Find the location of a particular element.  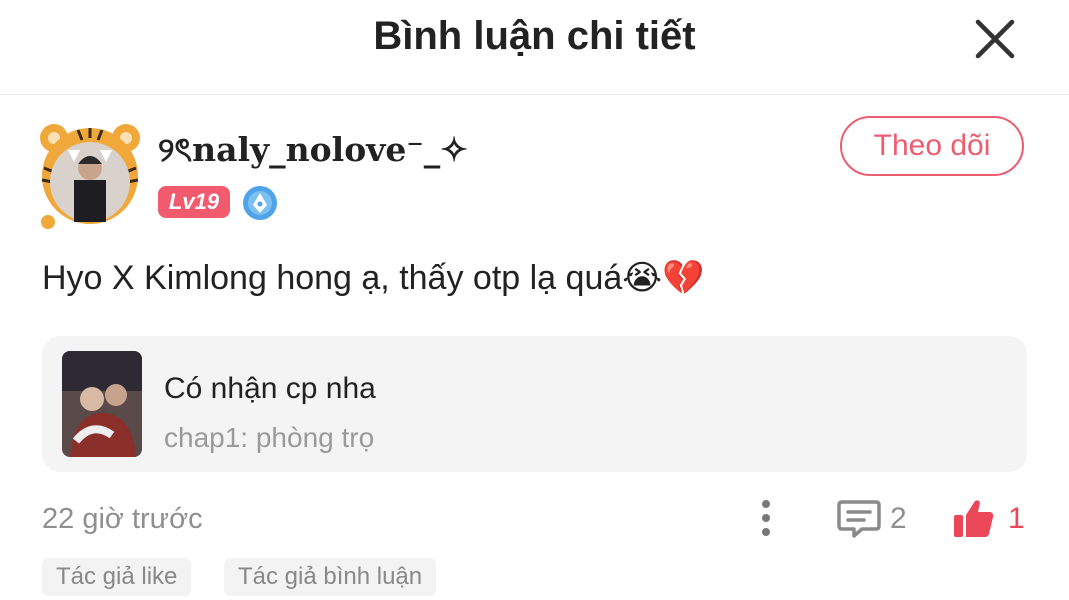

author-commented-tag: Tác giả bình luận is located at coordinates (330, 577).